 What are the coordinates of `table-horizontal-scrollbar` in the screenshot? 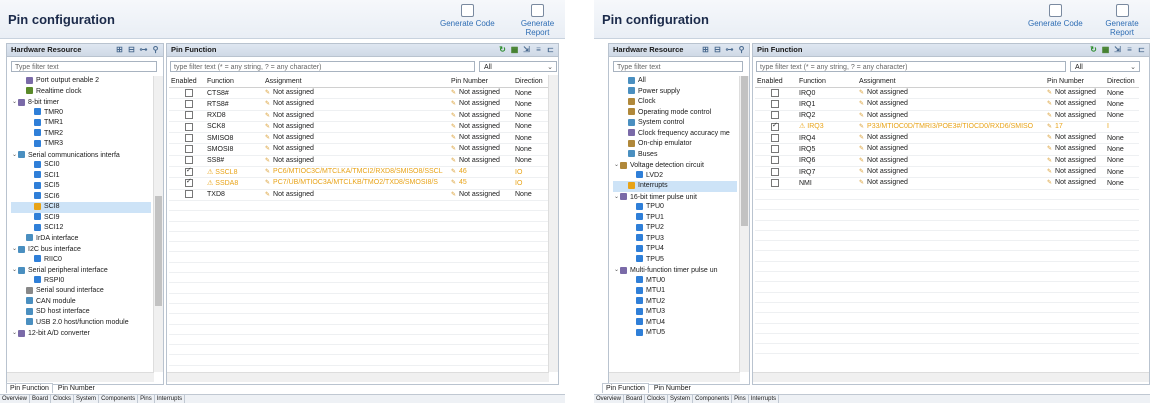 It's located at (951, 377).